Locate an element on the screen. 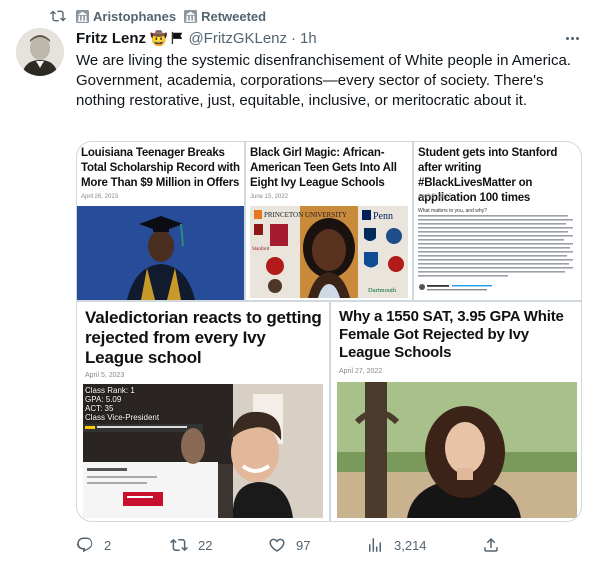 This screenshot has height=565, width=598. more-options-icon is located at coordinates (572, 38).